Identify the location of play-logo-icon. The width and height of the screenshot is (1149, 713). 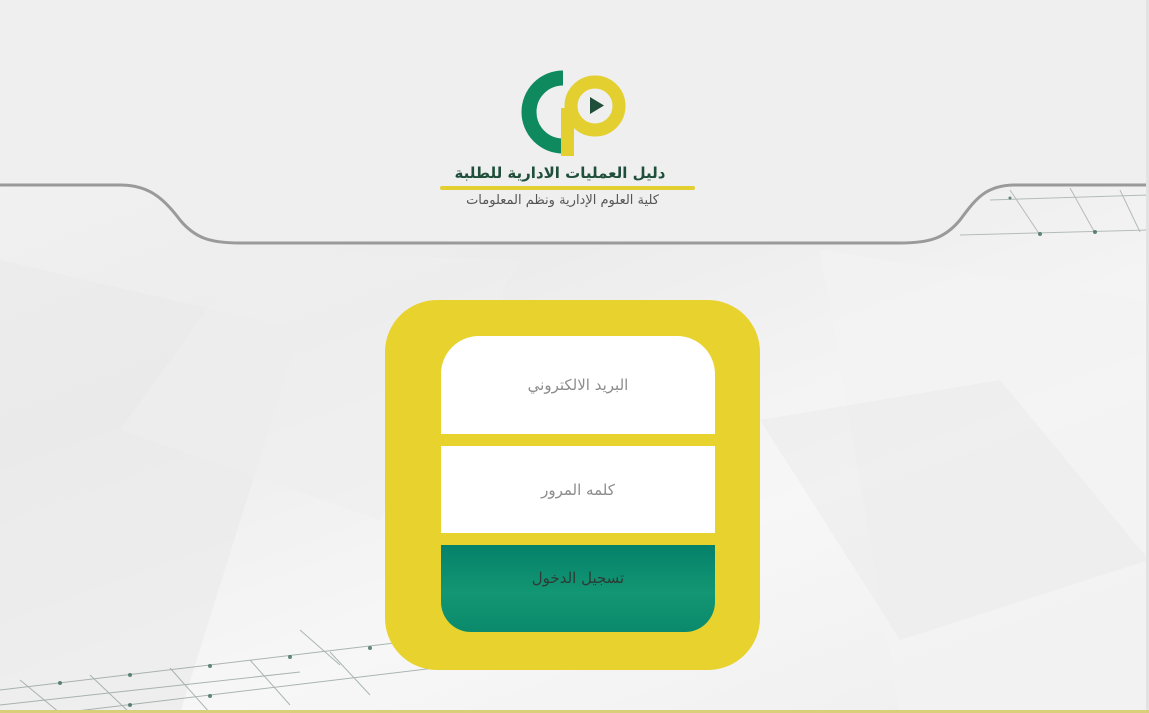
(573, 113).